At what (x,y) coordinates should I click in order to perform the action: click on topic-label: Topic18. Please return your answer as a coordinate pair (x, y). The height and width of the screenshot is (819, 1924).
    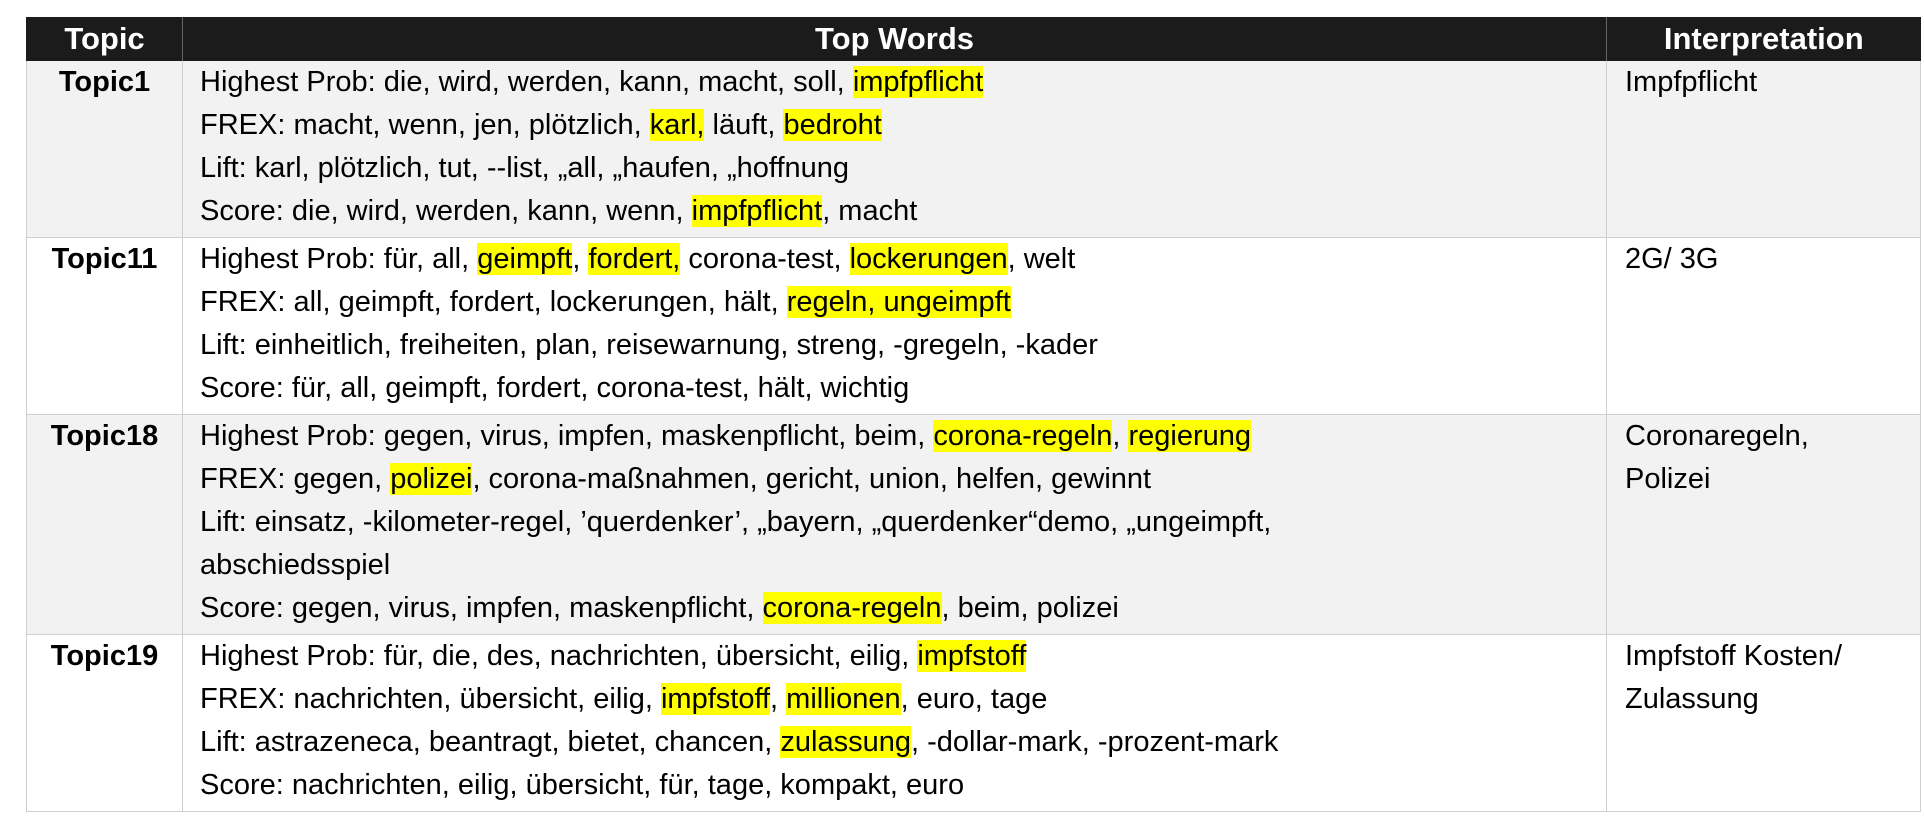
    Looking at the image, I should click on (104, 524).